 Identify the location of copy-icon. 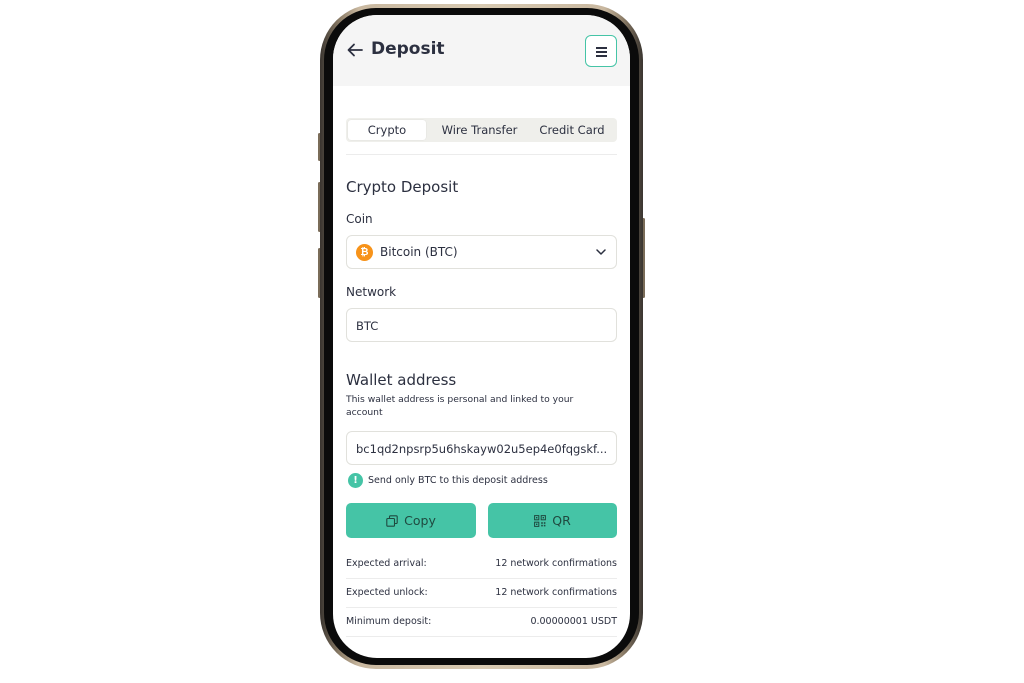
(392, 520).